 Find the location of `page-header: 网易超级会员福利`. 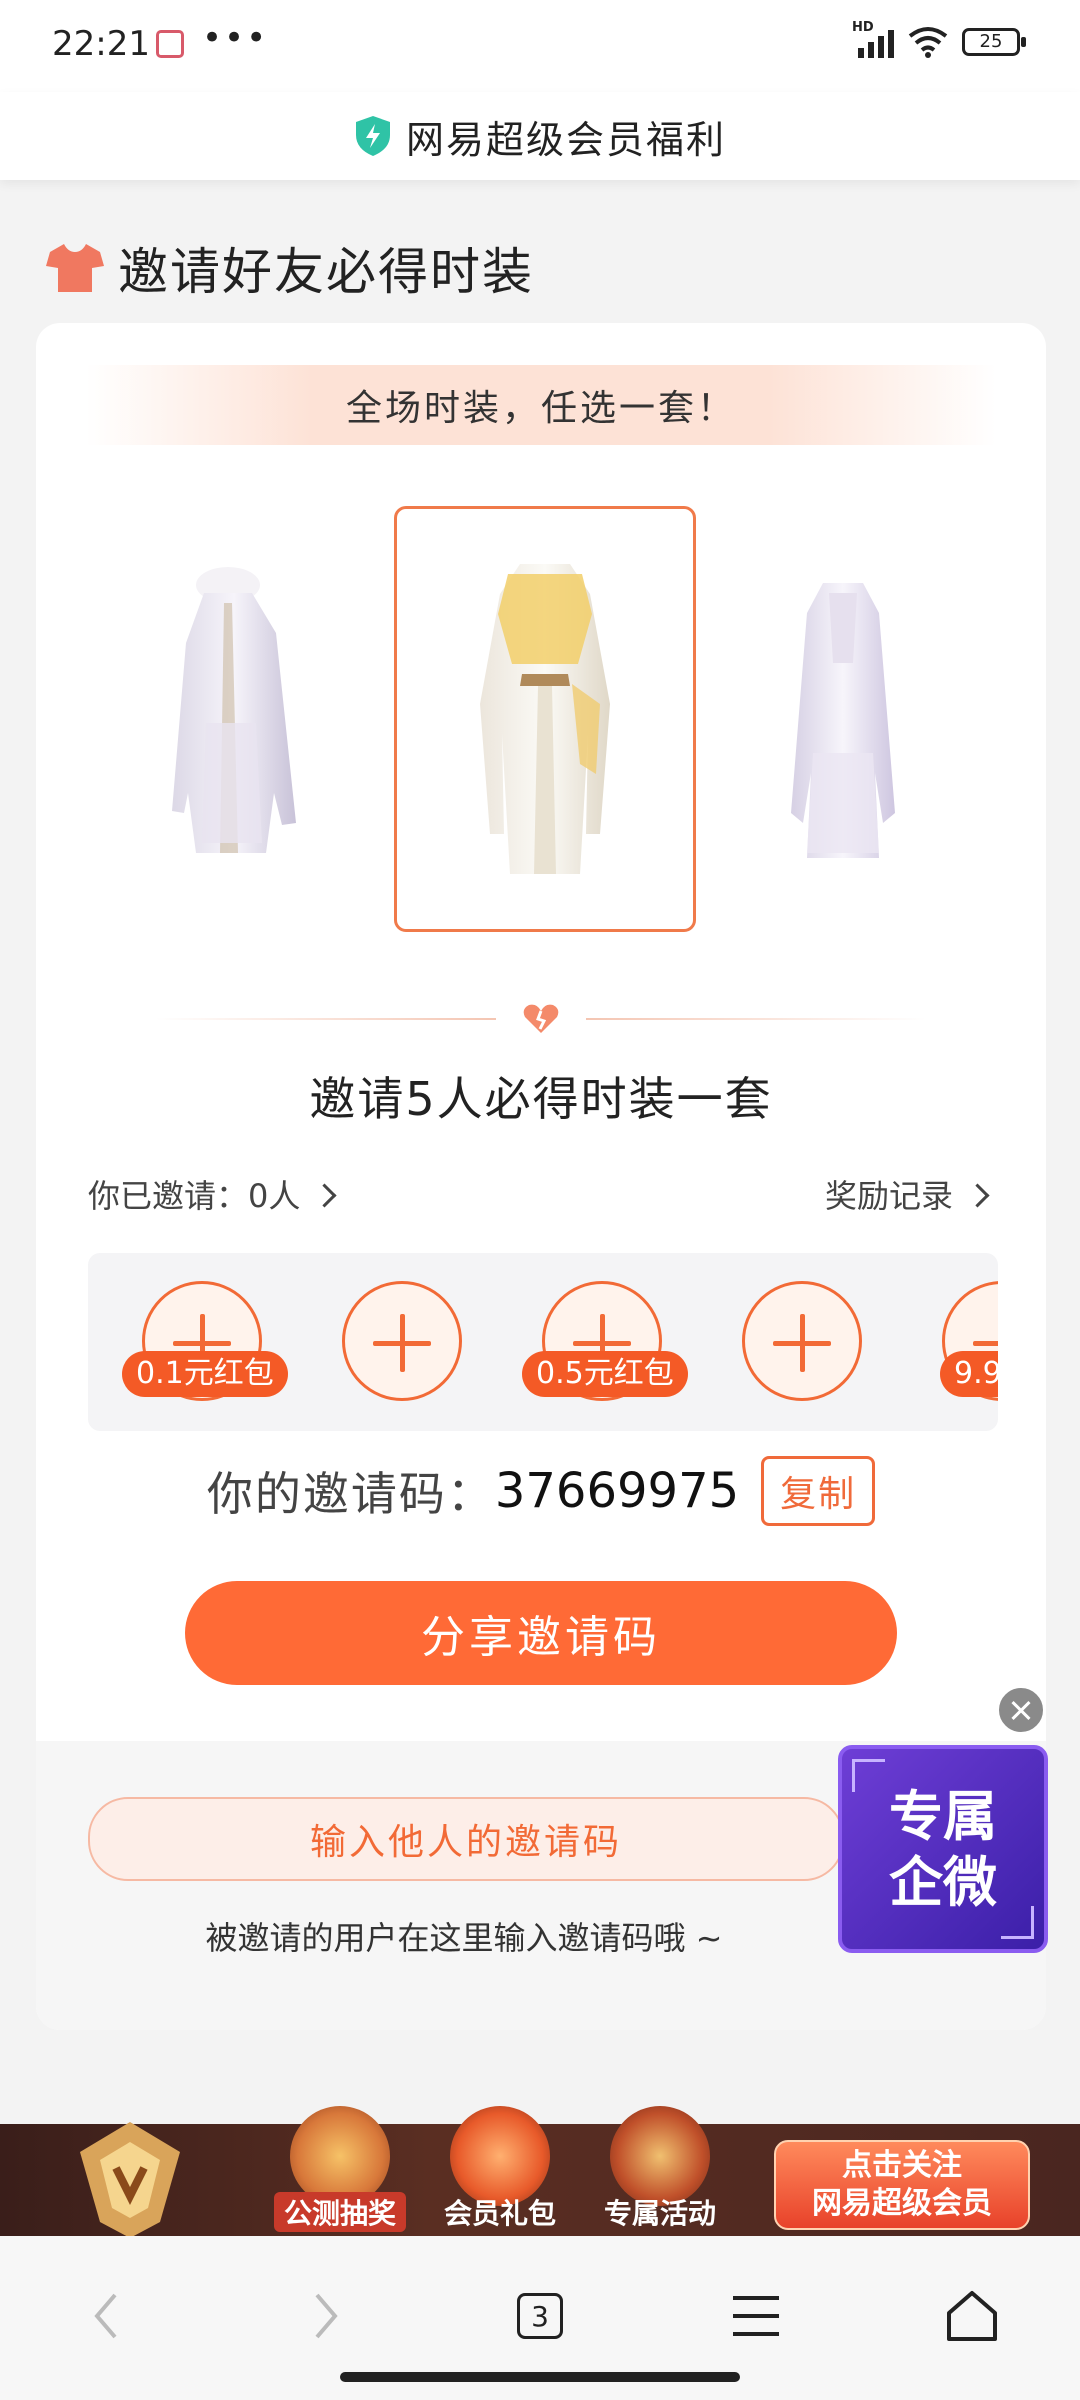

page-header: 网易超级会员福利 is located at coordinates (540, 136).